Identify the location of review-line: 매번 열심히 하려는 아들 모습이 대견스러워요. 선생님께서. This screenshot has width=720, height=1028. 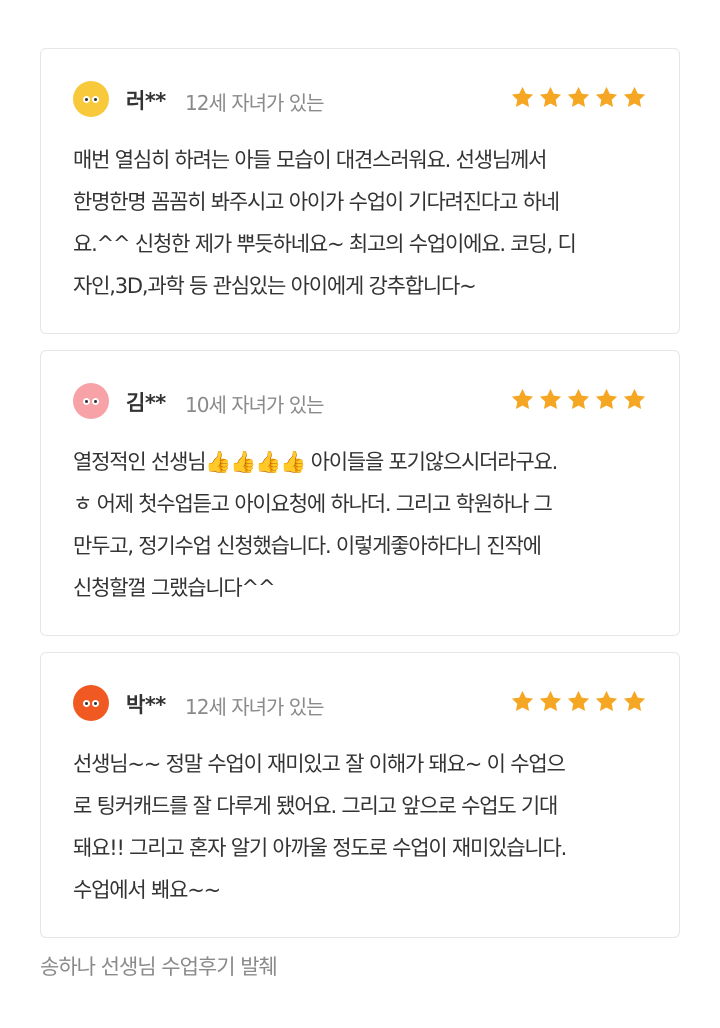
(310, 160).